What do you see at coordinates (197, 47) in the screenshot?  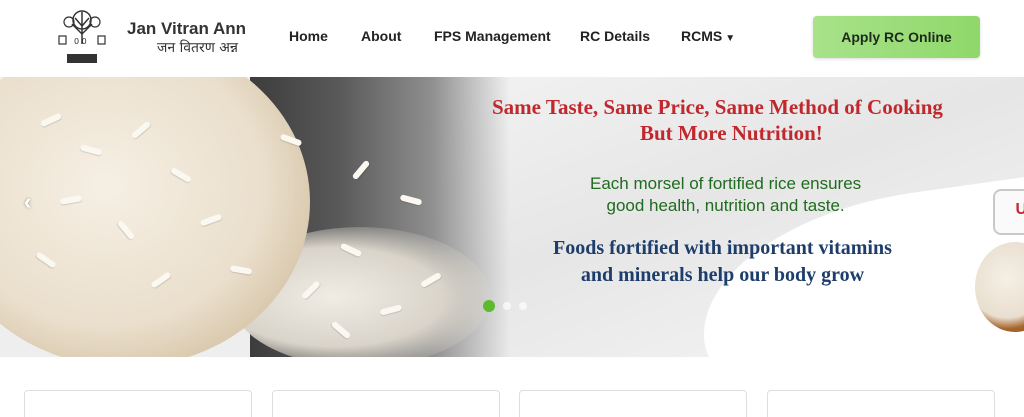 I see `brand-name-hindi: जन वितरण अन्न` at bounding box center [197, 47].